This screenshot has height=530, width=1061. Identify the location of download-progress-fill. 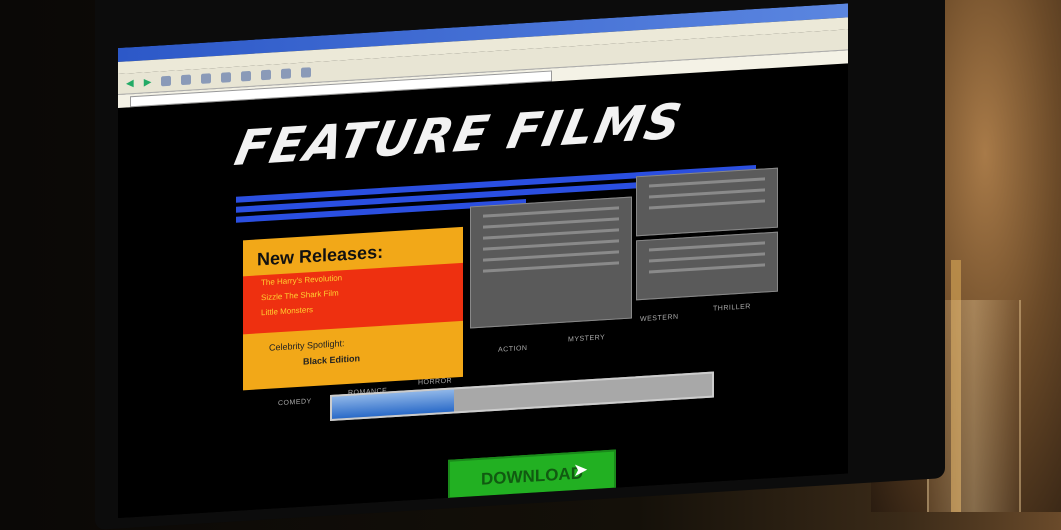
(393, 404).